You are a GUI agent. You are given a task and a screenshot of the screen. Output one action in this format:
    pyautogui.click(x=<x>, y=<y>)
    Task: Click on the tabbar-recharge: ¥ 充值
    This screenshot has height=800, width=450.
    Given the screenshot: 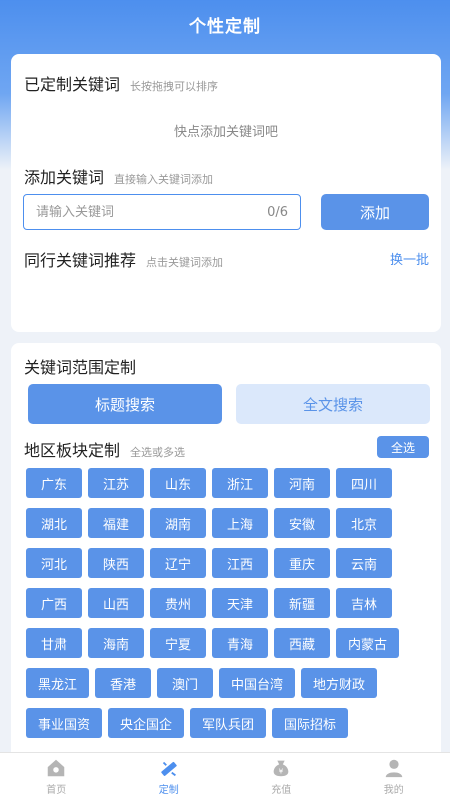 What is the action you would take?
    pyautogui.click(x=281, y=776)
    